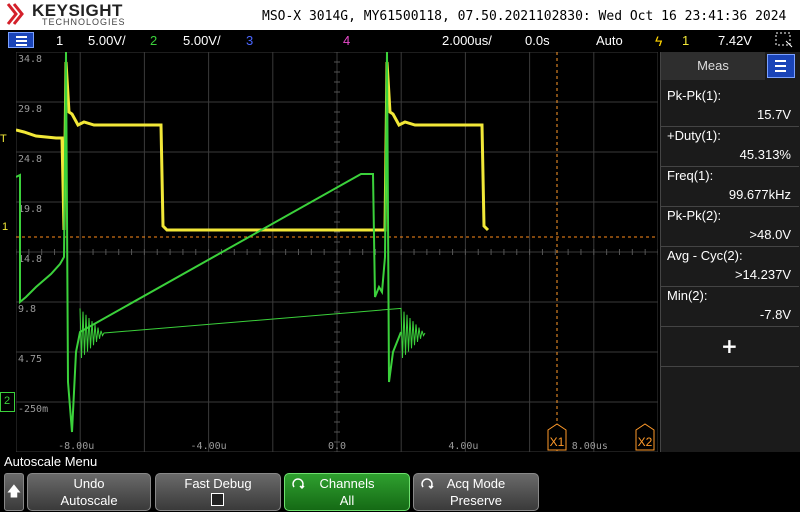  What do you see at coordinates (765, 154) in the screenshot?
I see `meas-value: 45.313%` at bounding box center [765, 154].